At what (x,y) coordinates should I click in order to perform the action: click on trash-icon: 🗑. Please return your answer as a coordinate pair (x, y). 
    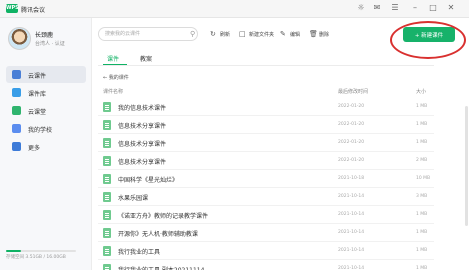
    Looking at the image, I should click on (313, 34).